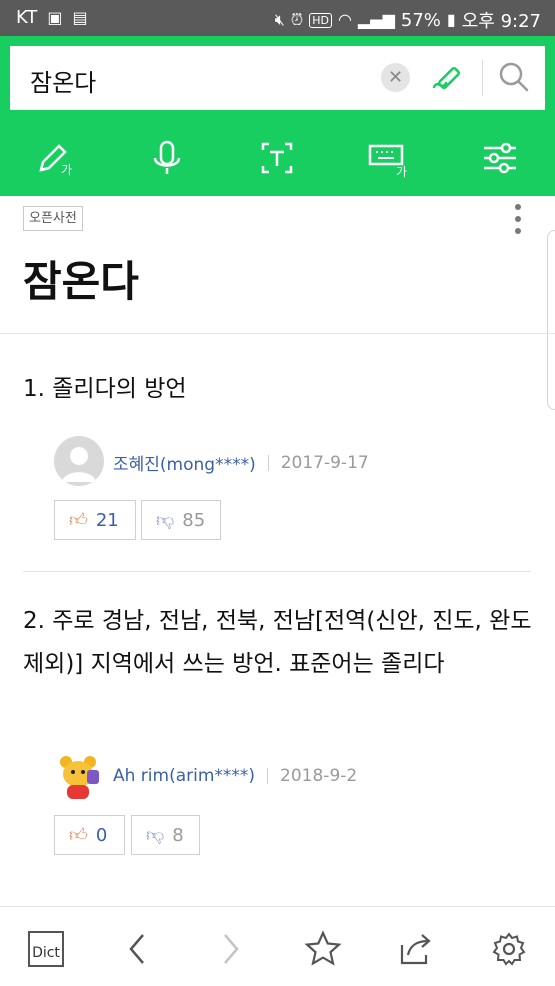  What do you see at coordinates (27, 17) in the screenshot?
I see `carrier-label: KT` at bounding box center [27, 17].